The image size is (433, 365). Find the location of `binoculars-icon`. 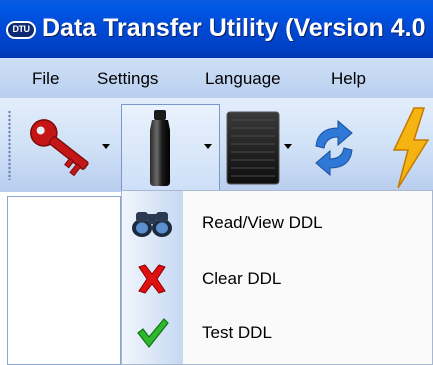

binoculars-icon is located at coordinates (152, 224).